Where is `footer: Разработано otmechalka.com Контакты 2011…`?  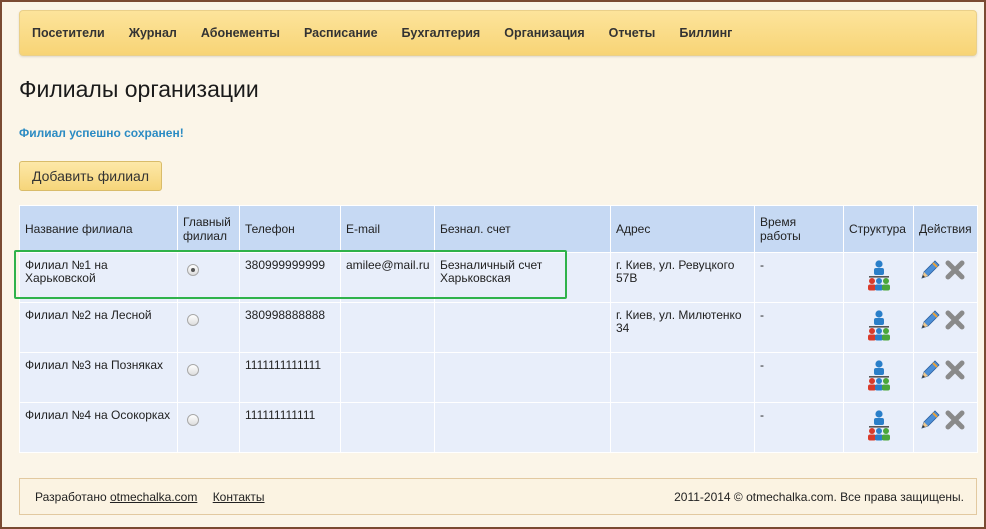 footer: Разработано otmechalka.com Контакты 2011… is located at coordinates (498, 496).